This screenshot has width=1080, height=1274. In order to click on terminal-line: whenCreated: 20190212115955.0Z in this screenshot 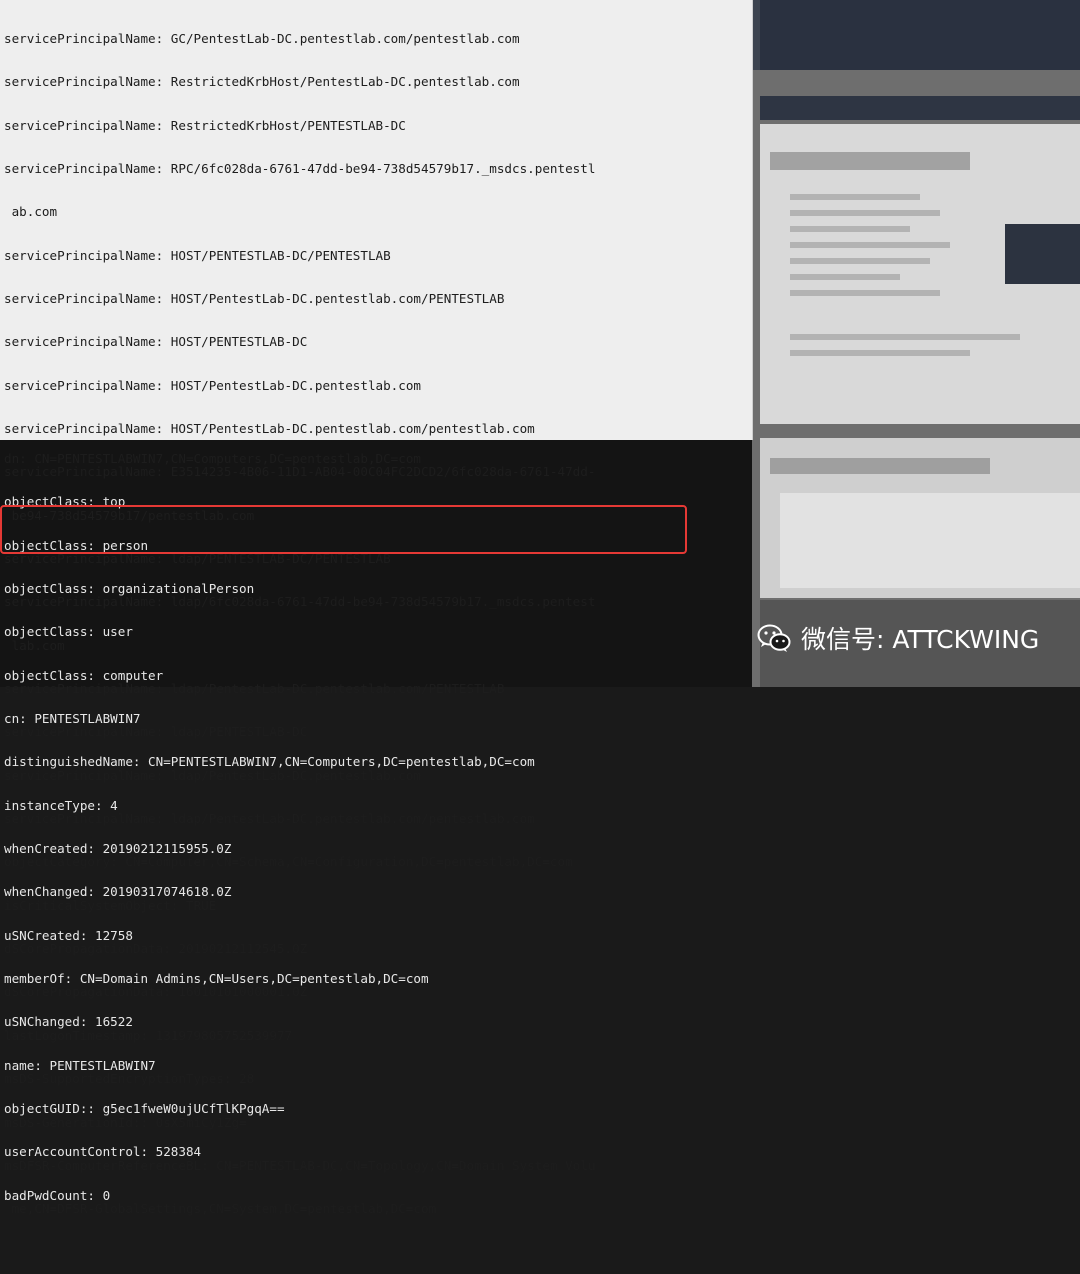, I will do `click(118, 848)`.